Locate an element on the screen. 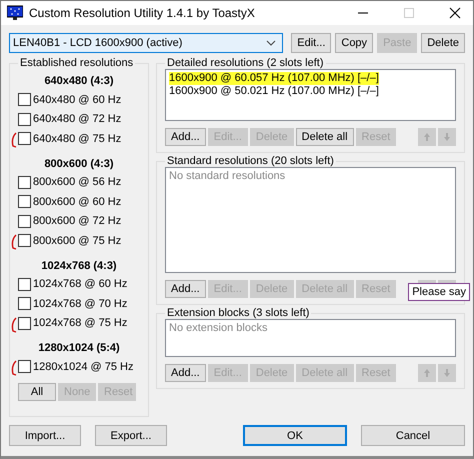 The image size is (474, 459). monitor-icon is located at coordinates (15, 13).